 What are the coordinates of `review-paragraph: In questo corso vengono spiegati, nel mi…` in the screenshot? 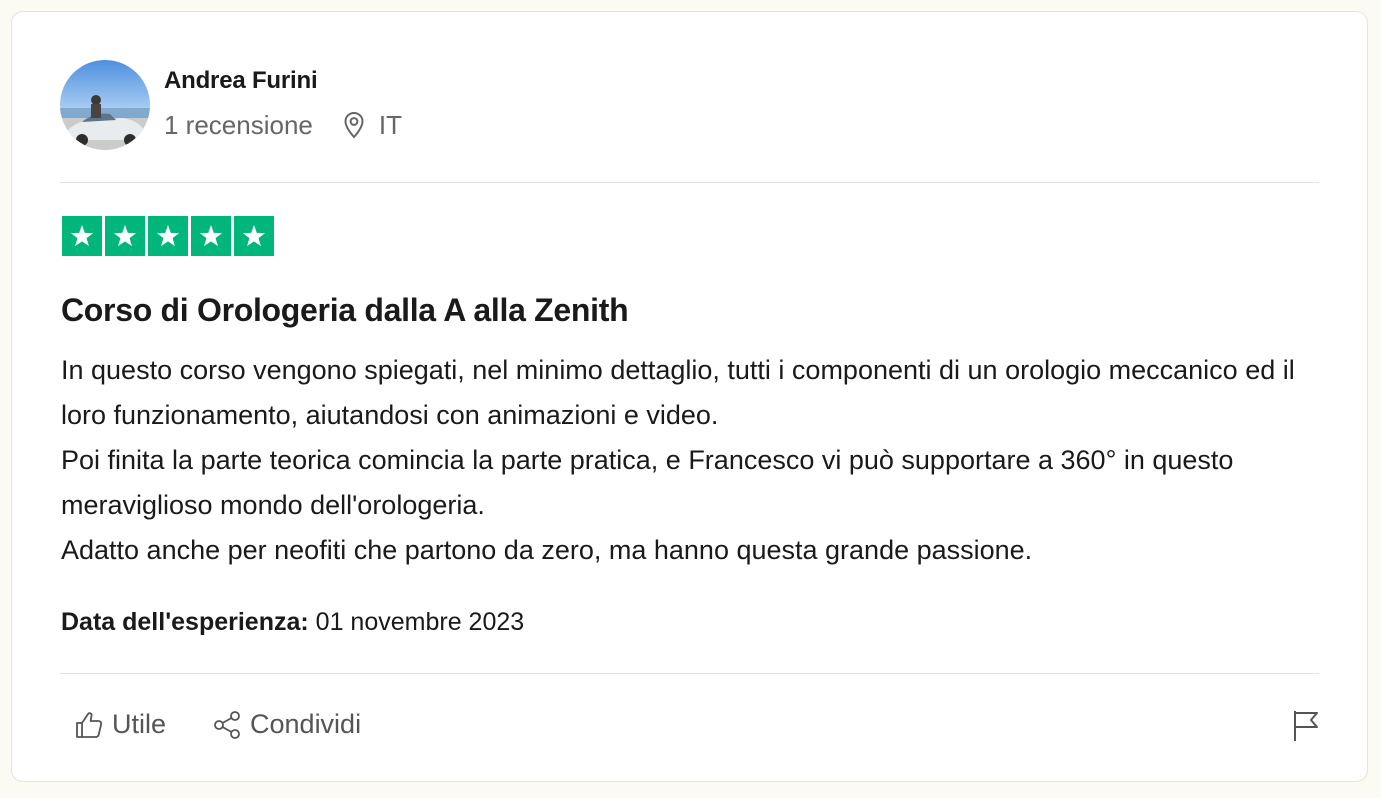 It's located at (678, 392).